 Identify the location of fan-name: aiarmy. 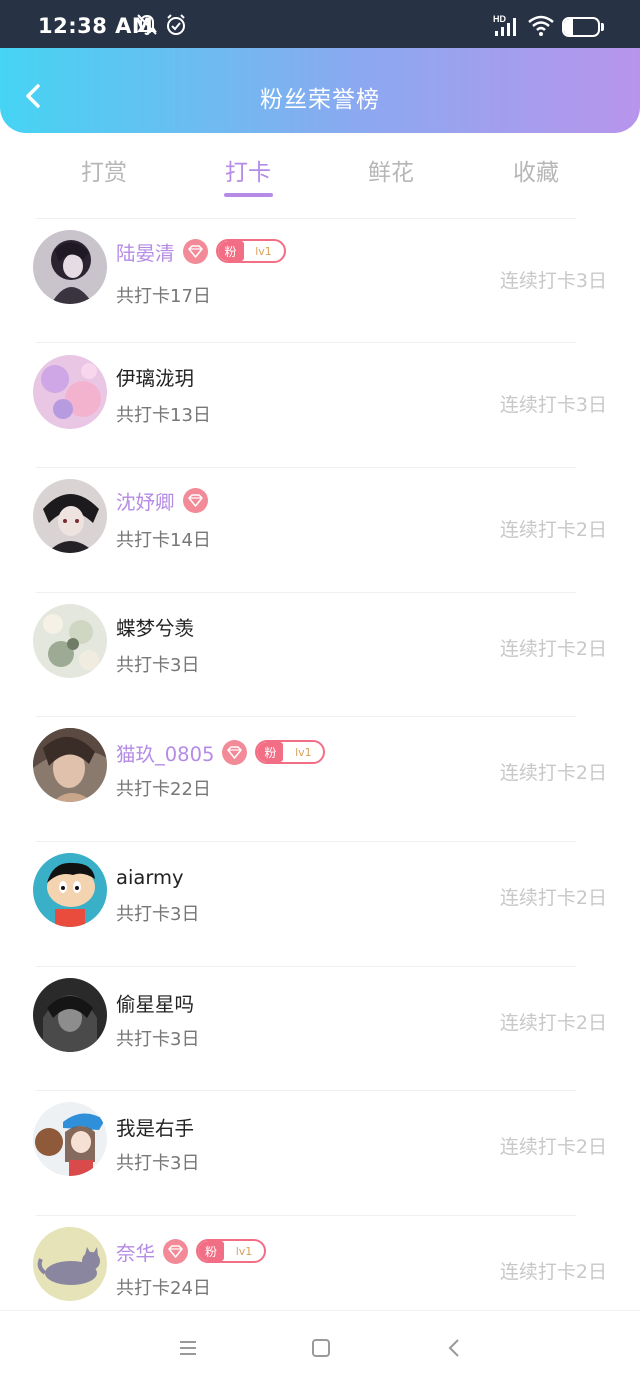
(150, 877).